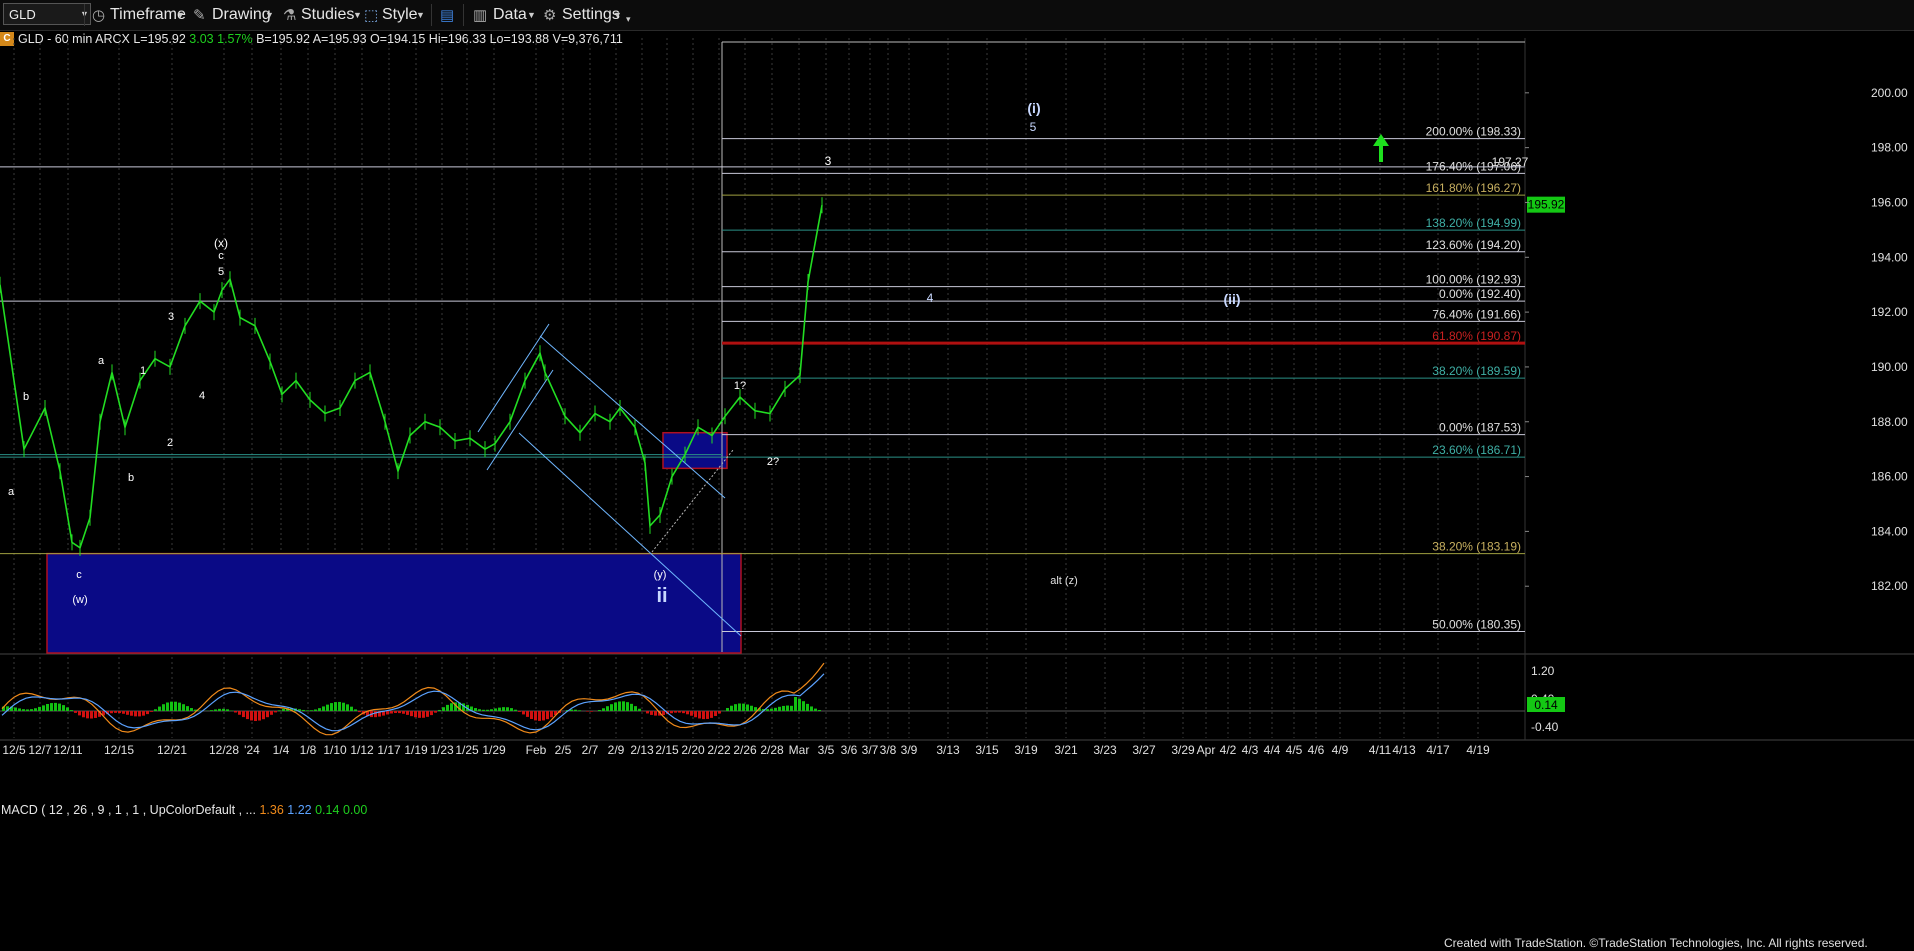 Image resolution: width=1914 pixels, height=951 pixels. Describe the element at coordinates (773, 462) in the screenshot. I see `wave-label: 2?` at that location.